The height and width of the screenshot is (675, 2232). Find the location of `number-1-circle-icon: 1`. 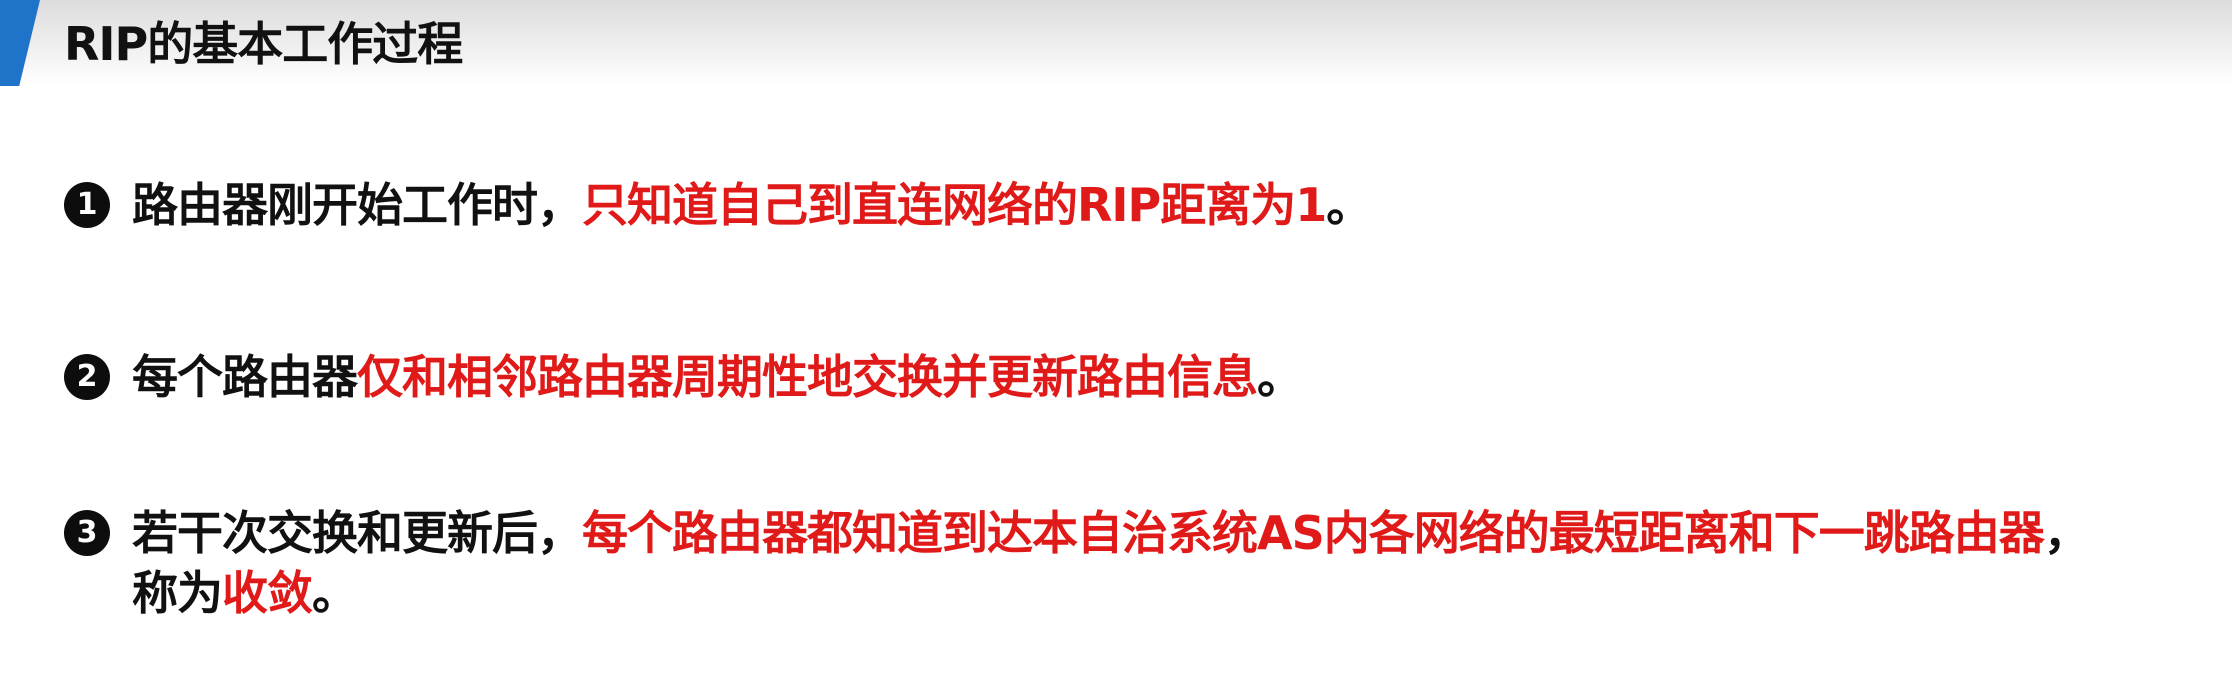

number-1-circle-icon: 1 is located at coordinates (87, 205).